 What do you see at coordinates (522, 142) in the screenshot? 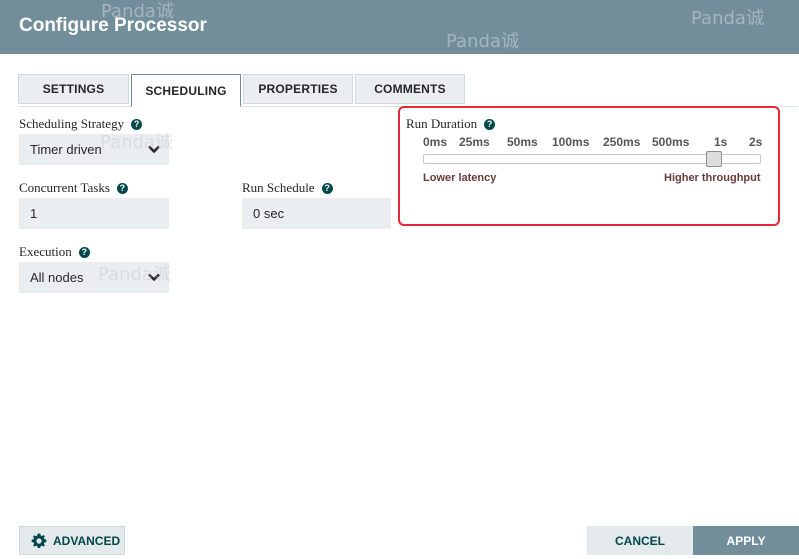
I see `run-duration-tick: 50ms` at bounding box center [522, 142].